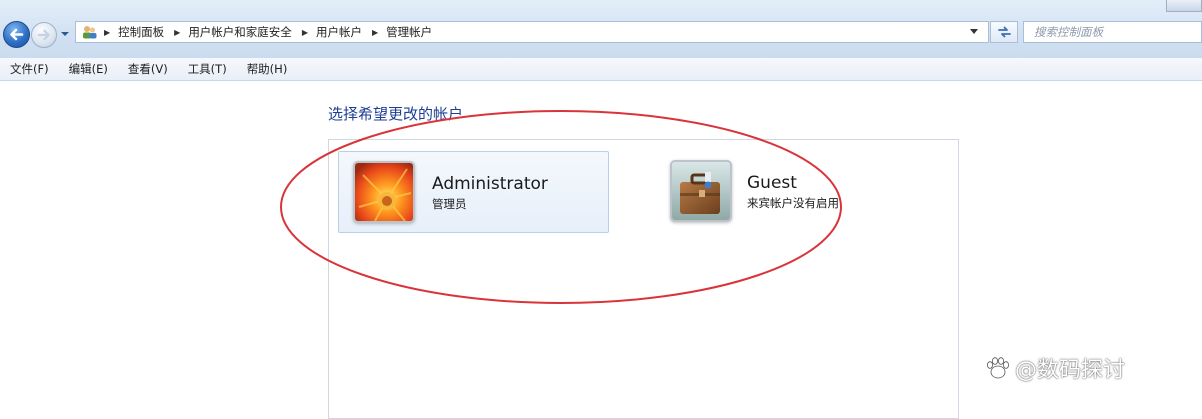 This screenshot has width=1202, height=419. Describe the element at coordinates (212, 69) in the screenshot. I see `menu-tools: 工具(T)` at that location.